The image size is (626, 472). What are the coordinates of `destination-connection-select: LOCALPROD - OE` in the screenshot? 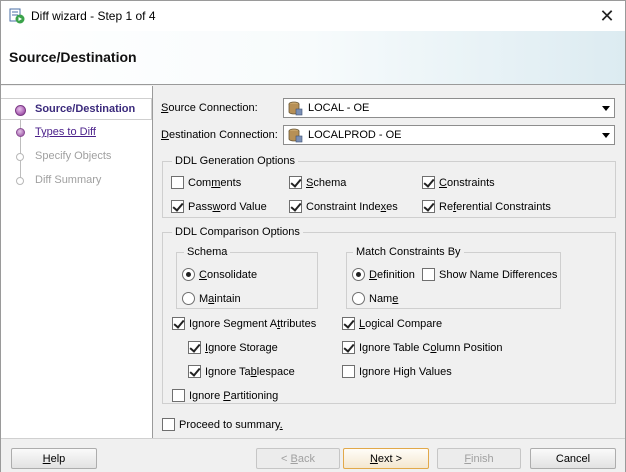 It's located at (449, 135).